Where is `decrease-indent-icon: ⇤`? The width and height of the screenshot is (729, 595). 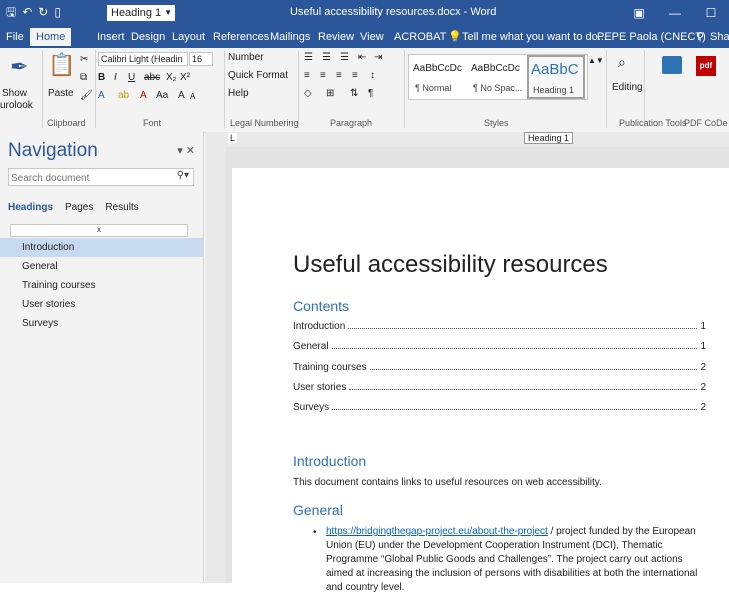
decrease-indent-icon: ⇤ is located at coordinates (362, 57).